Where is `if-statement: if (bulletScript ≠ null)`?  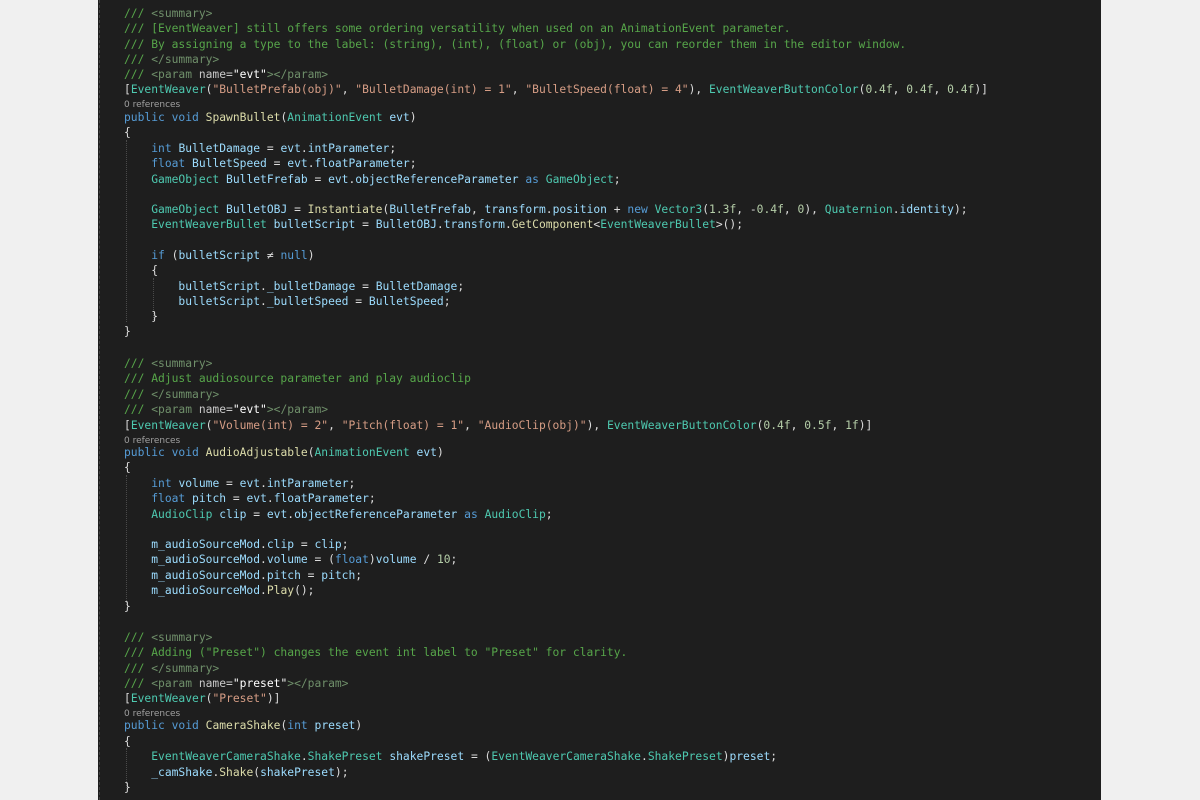 if-statement: if (bulletScript ≠ null) is located at coordinates (219, 255).